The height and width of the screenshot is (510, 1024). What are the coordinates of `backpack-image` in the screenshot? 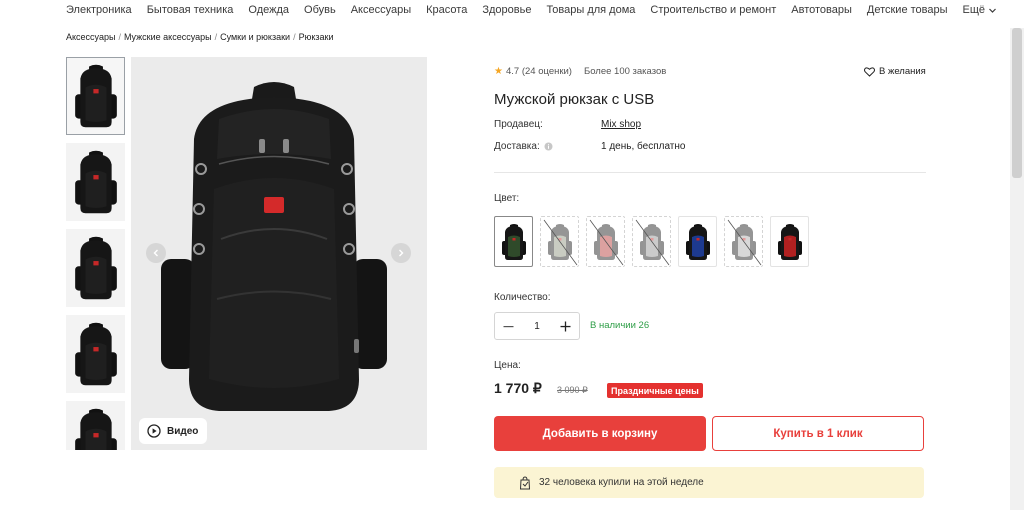 It's located at (274, 246).